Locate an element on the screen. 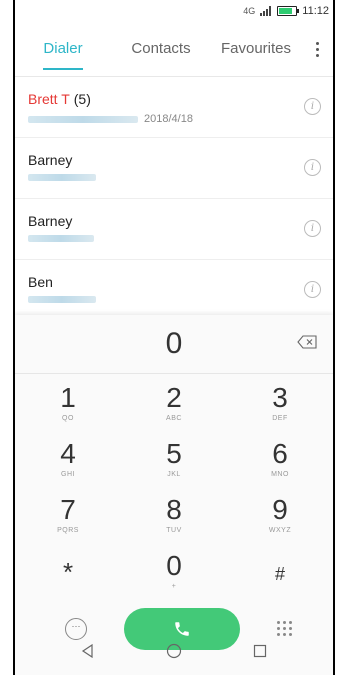 This screenshot has height=675, width=348. status-bar: 4G 11:12 is located at coordinates (174, 11).